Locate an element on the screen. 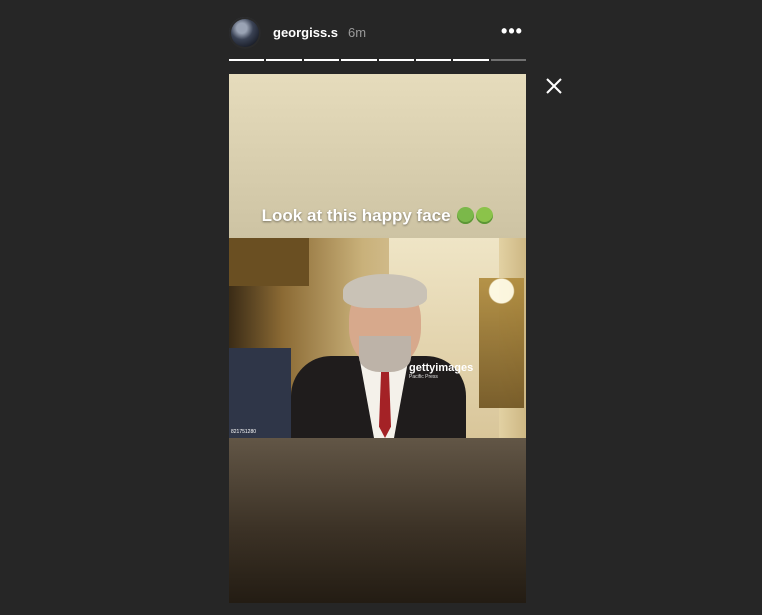 The image size is (762, 615). background-person is located at coordinates (260, 393).